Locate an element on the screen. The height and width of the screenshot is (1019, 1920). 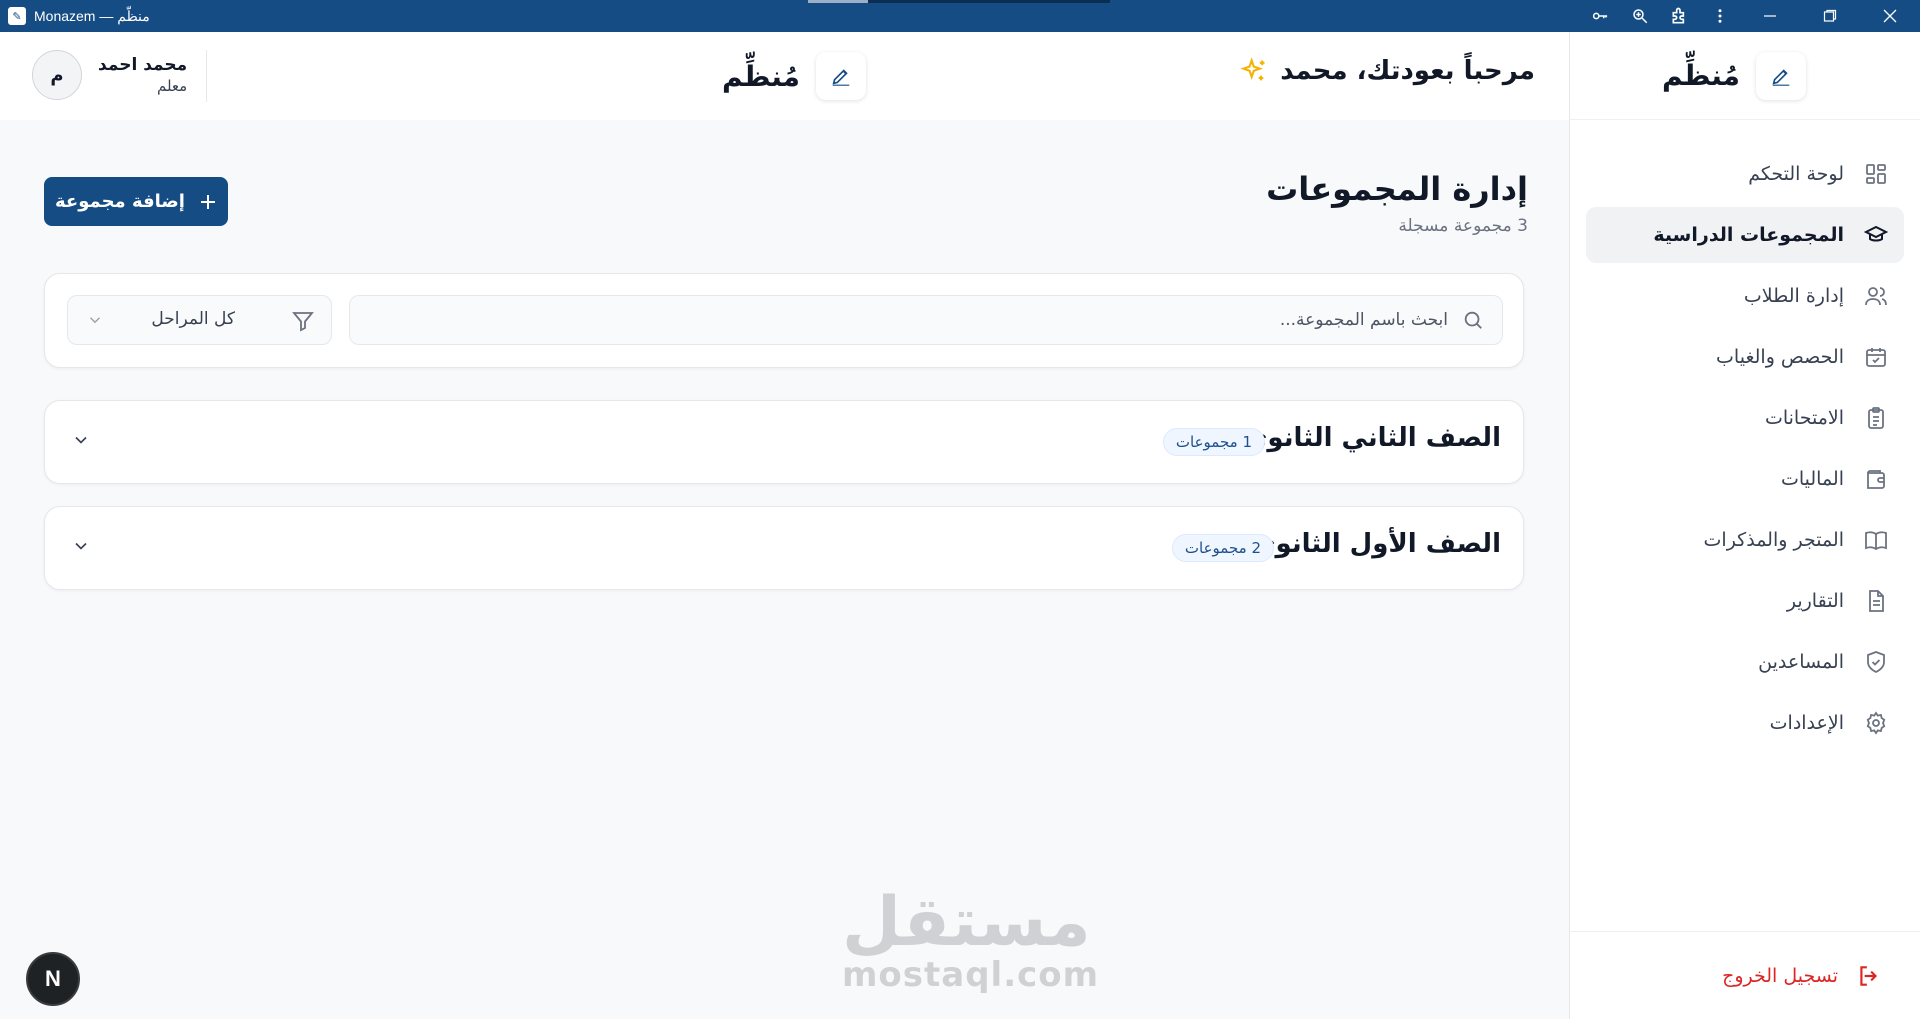
page-title: إدارة المجموعات is located at coordinates (1397, 189).